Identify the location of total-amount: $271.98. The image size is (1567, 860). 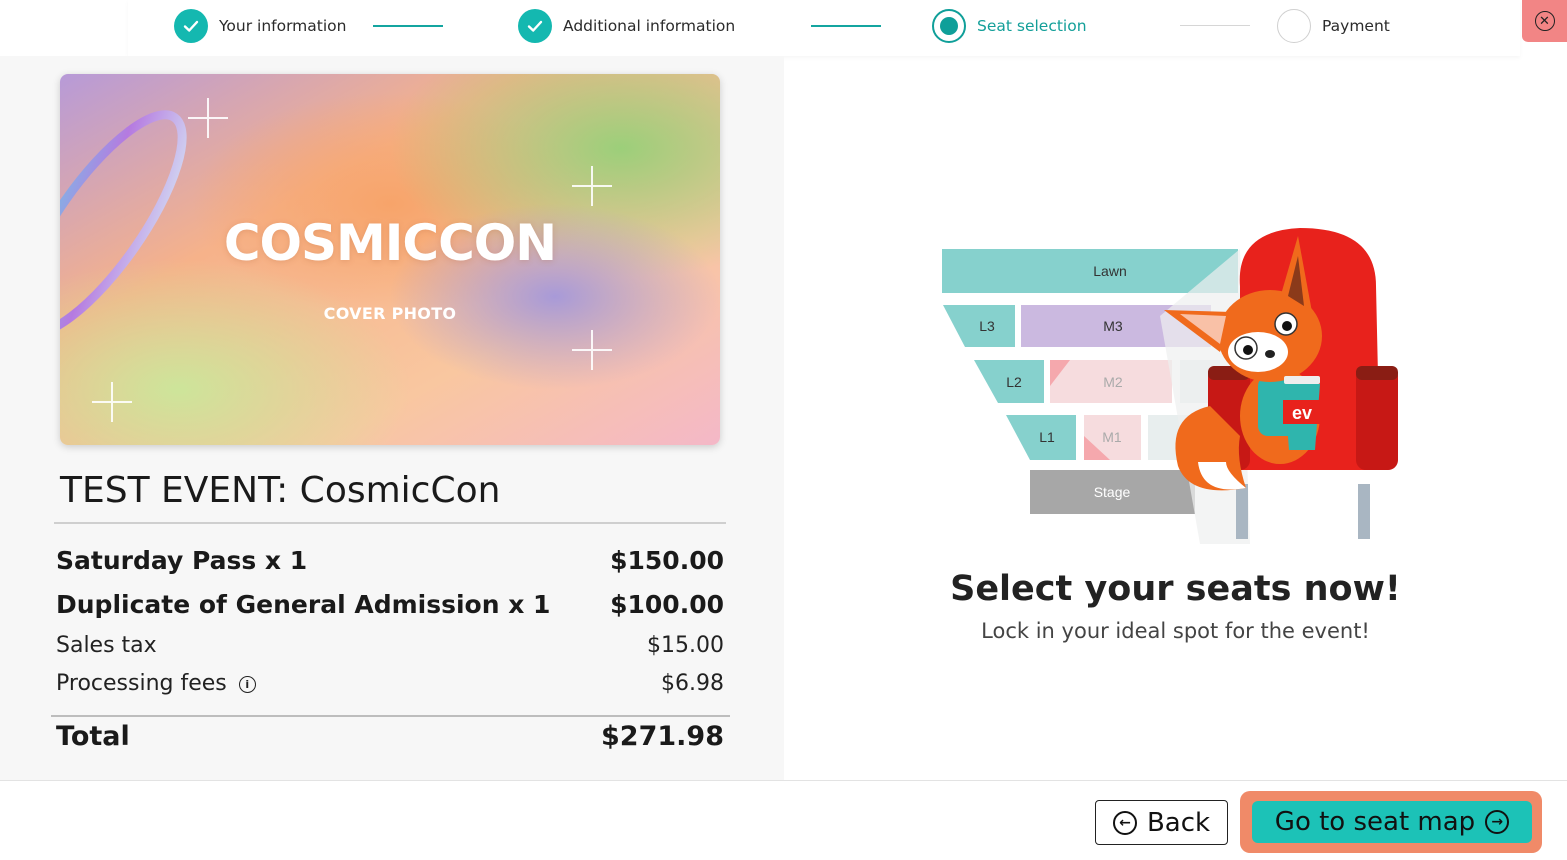
(662, 736).